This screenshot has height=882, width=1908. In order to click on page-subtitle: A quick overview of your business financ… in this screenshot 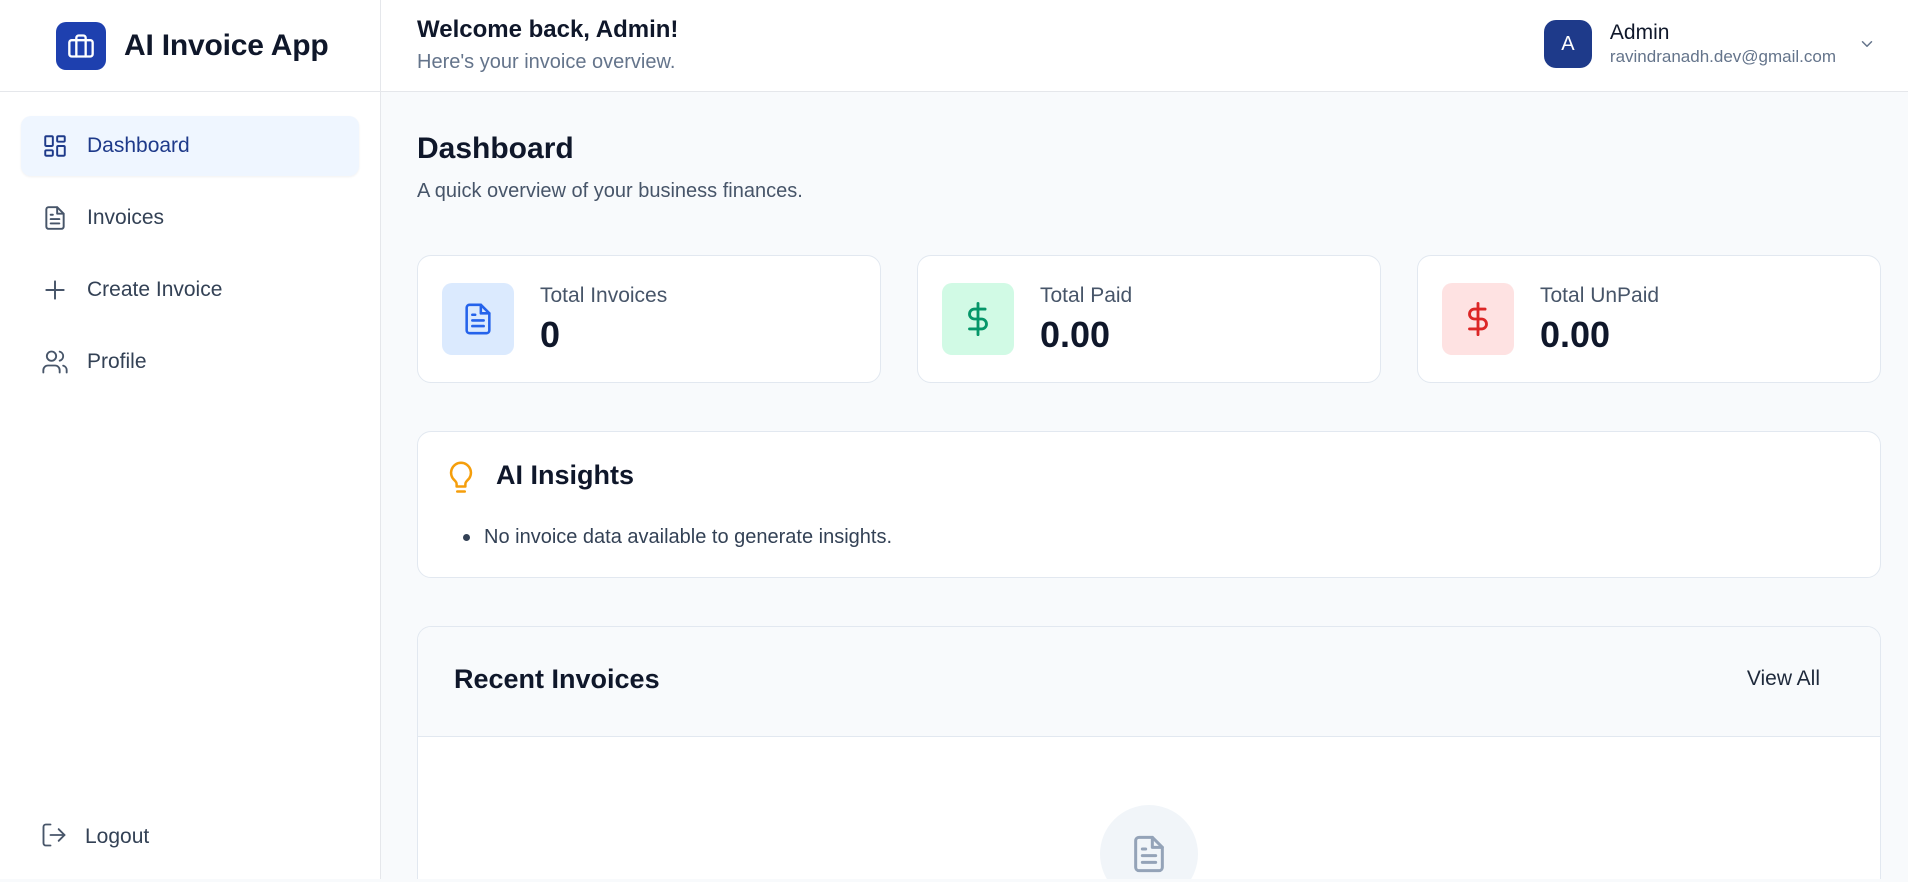, I will do `click(610, 191)`.